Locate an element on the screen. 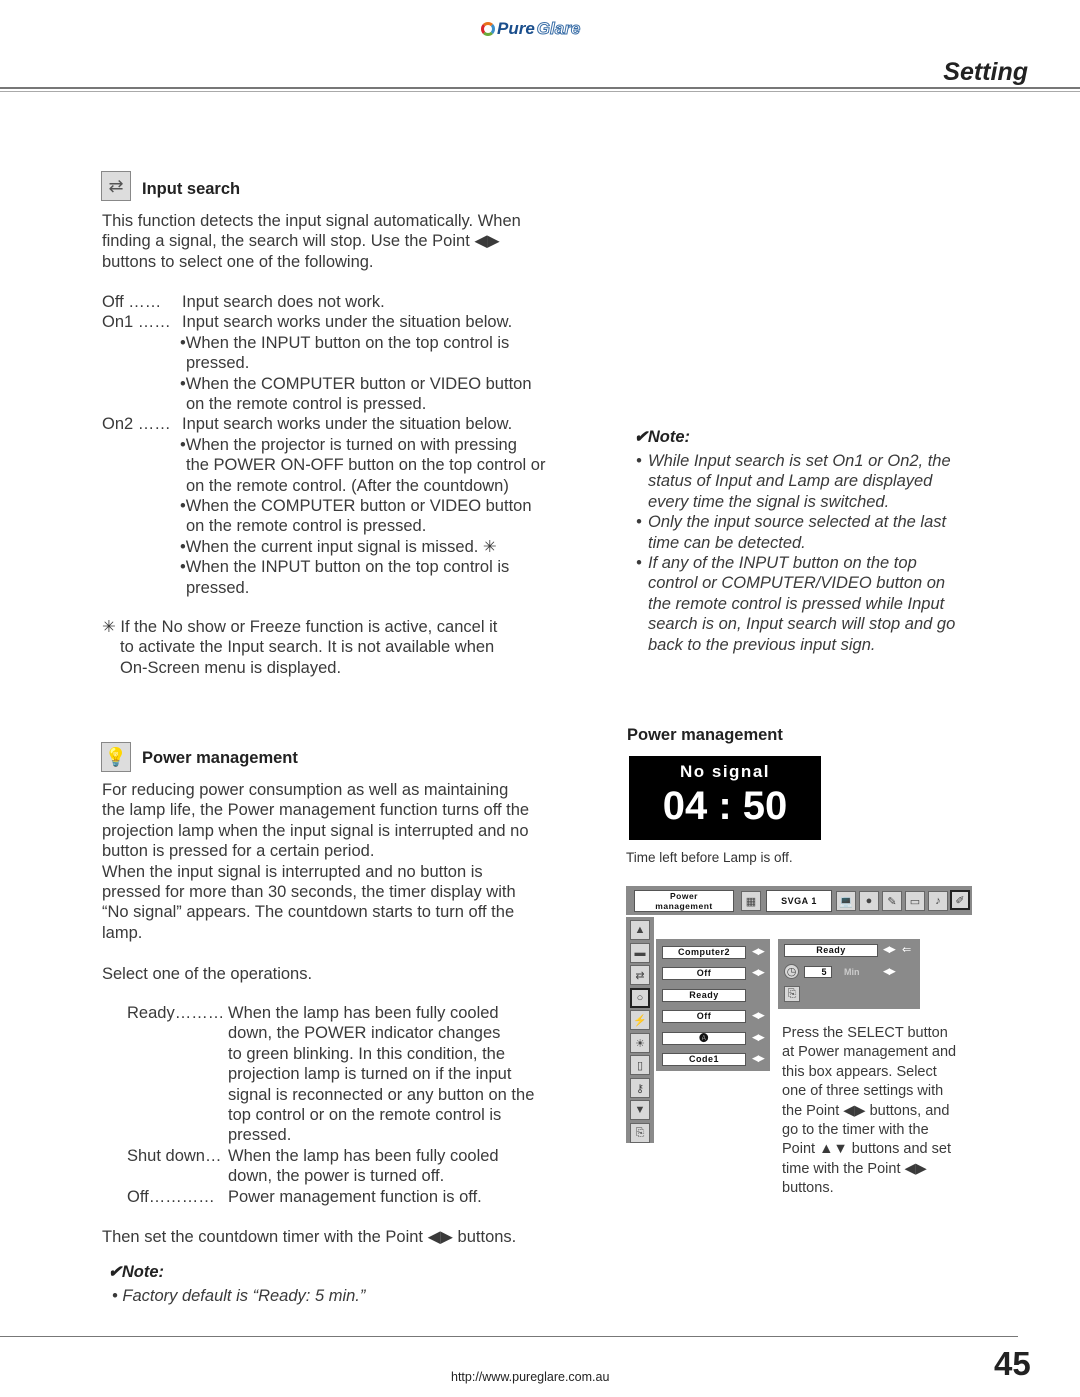  sound-icon: ♪ is located at coordinates (938, 901).